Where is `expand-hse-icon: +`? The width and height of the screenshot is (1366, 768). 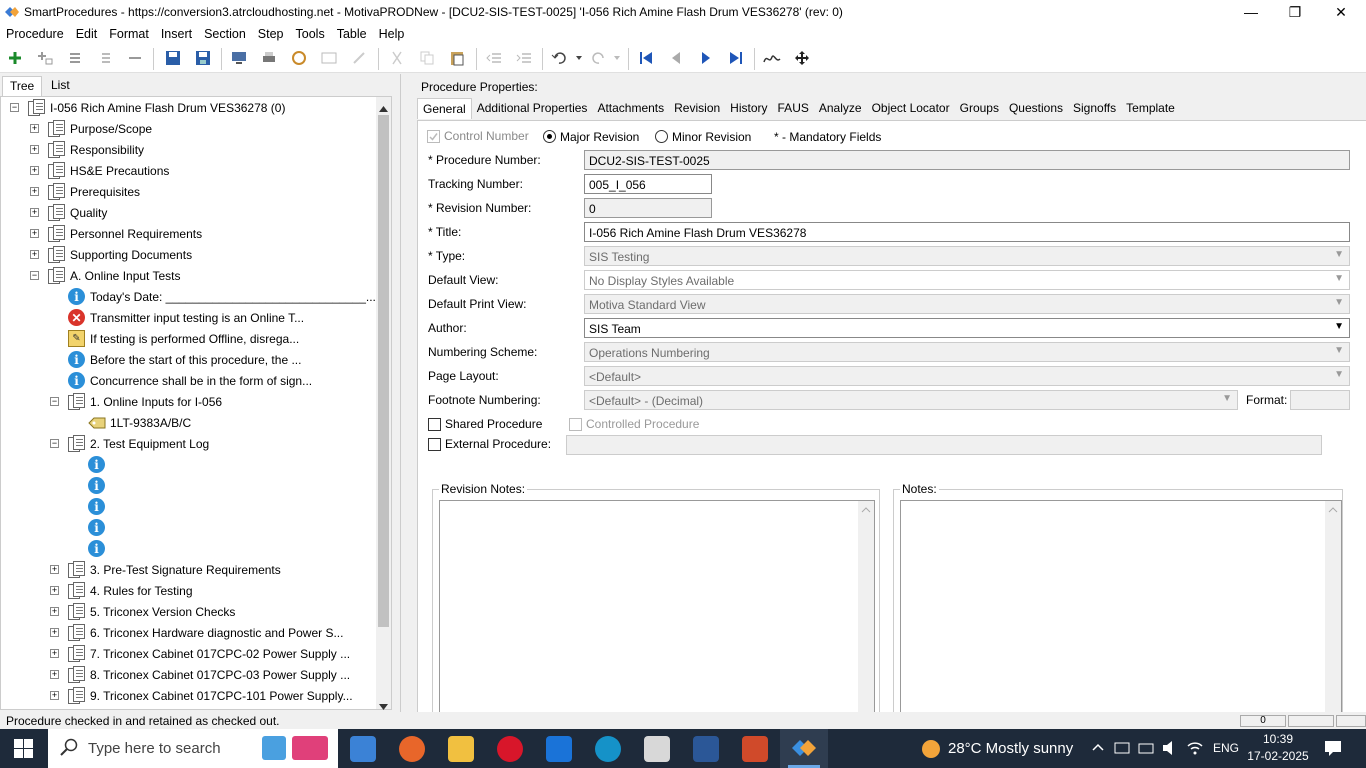 expand-hse-icon: + is located at coordinates (34, 170).